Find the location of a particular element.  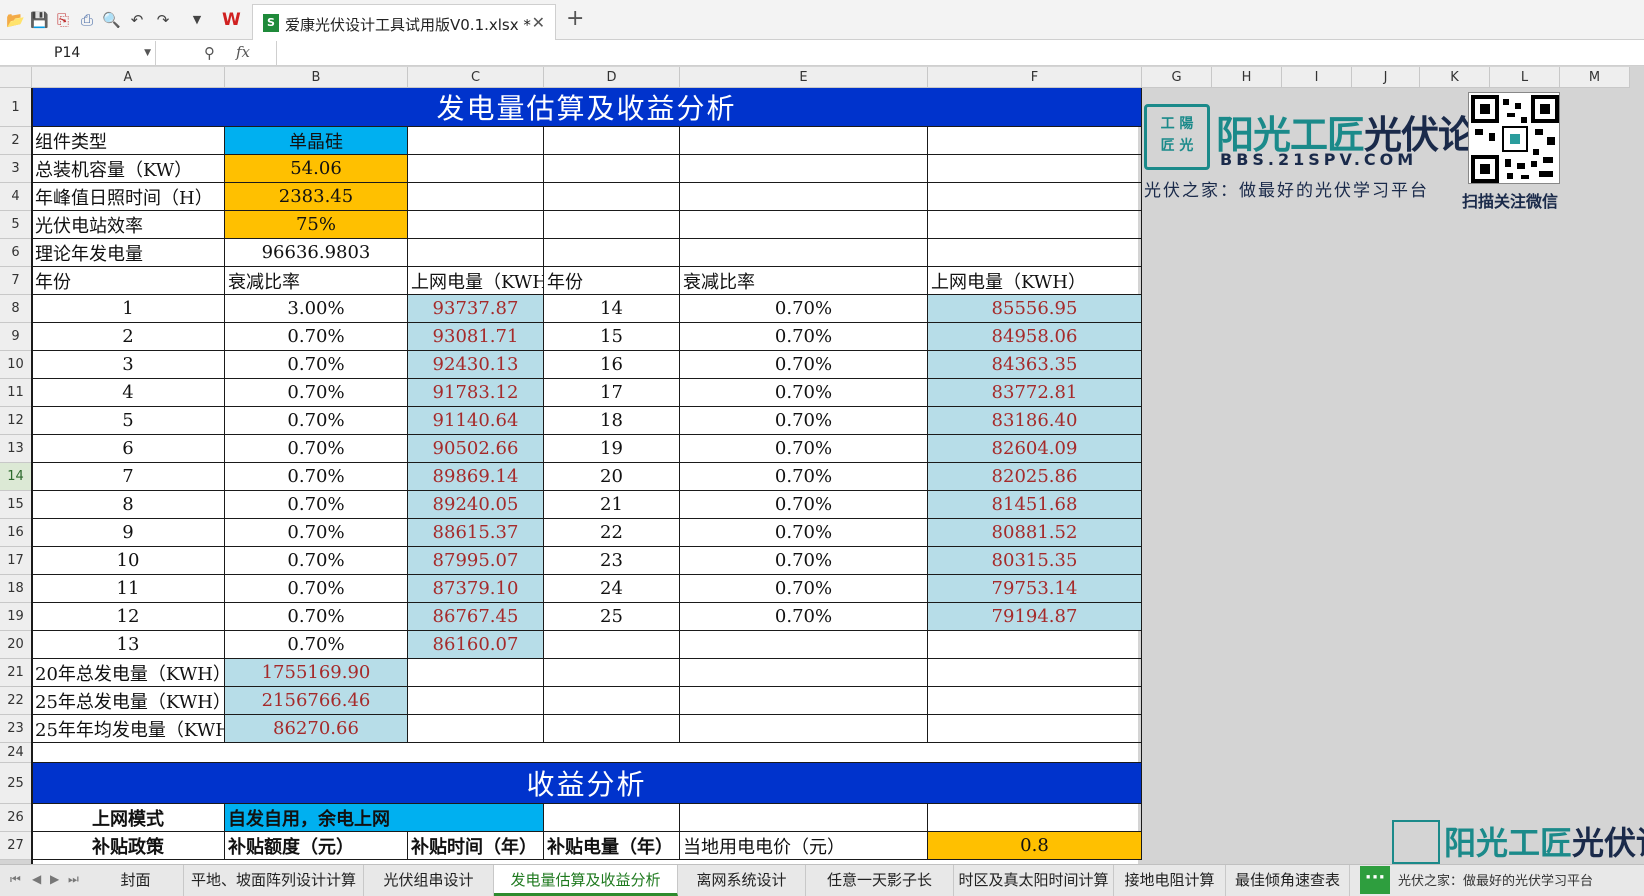

redo-icon: ↷ is located at coordinates (163, 20).